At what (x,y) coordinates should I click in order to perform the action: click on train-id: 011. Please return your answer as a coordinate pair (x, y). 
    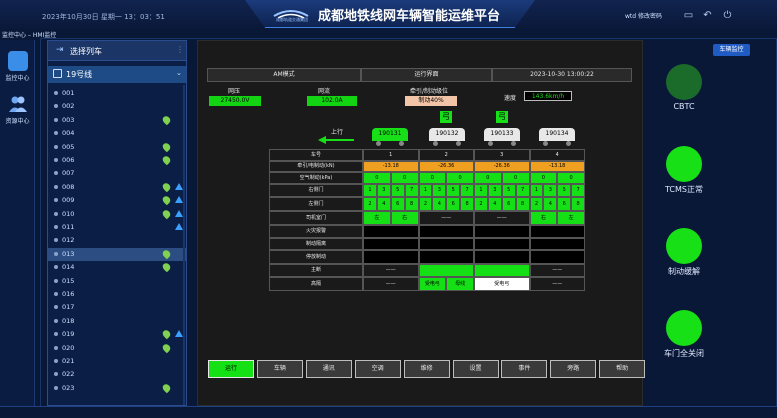
    Looking at the image, I should click on (68, 227).